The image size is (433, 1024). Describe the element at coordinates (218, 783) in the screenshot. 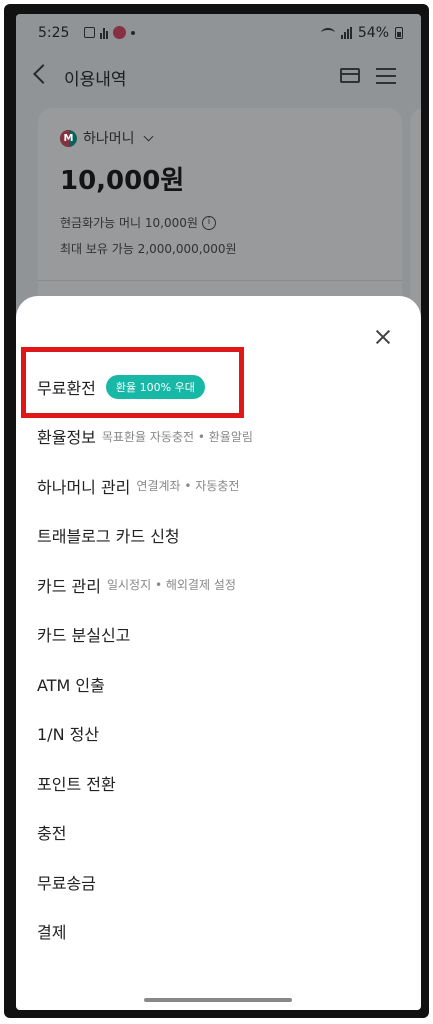

I see `menu-item-points: 포인트 전환` at that location.